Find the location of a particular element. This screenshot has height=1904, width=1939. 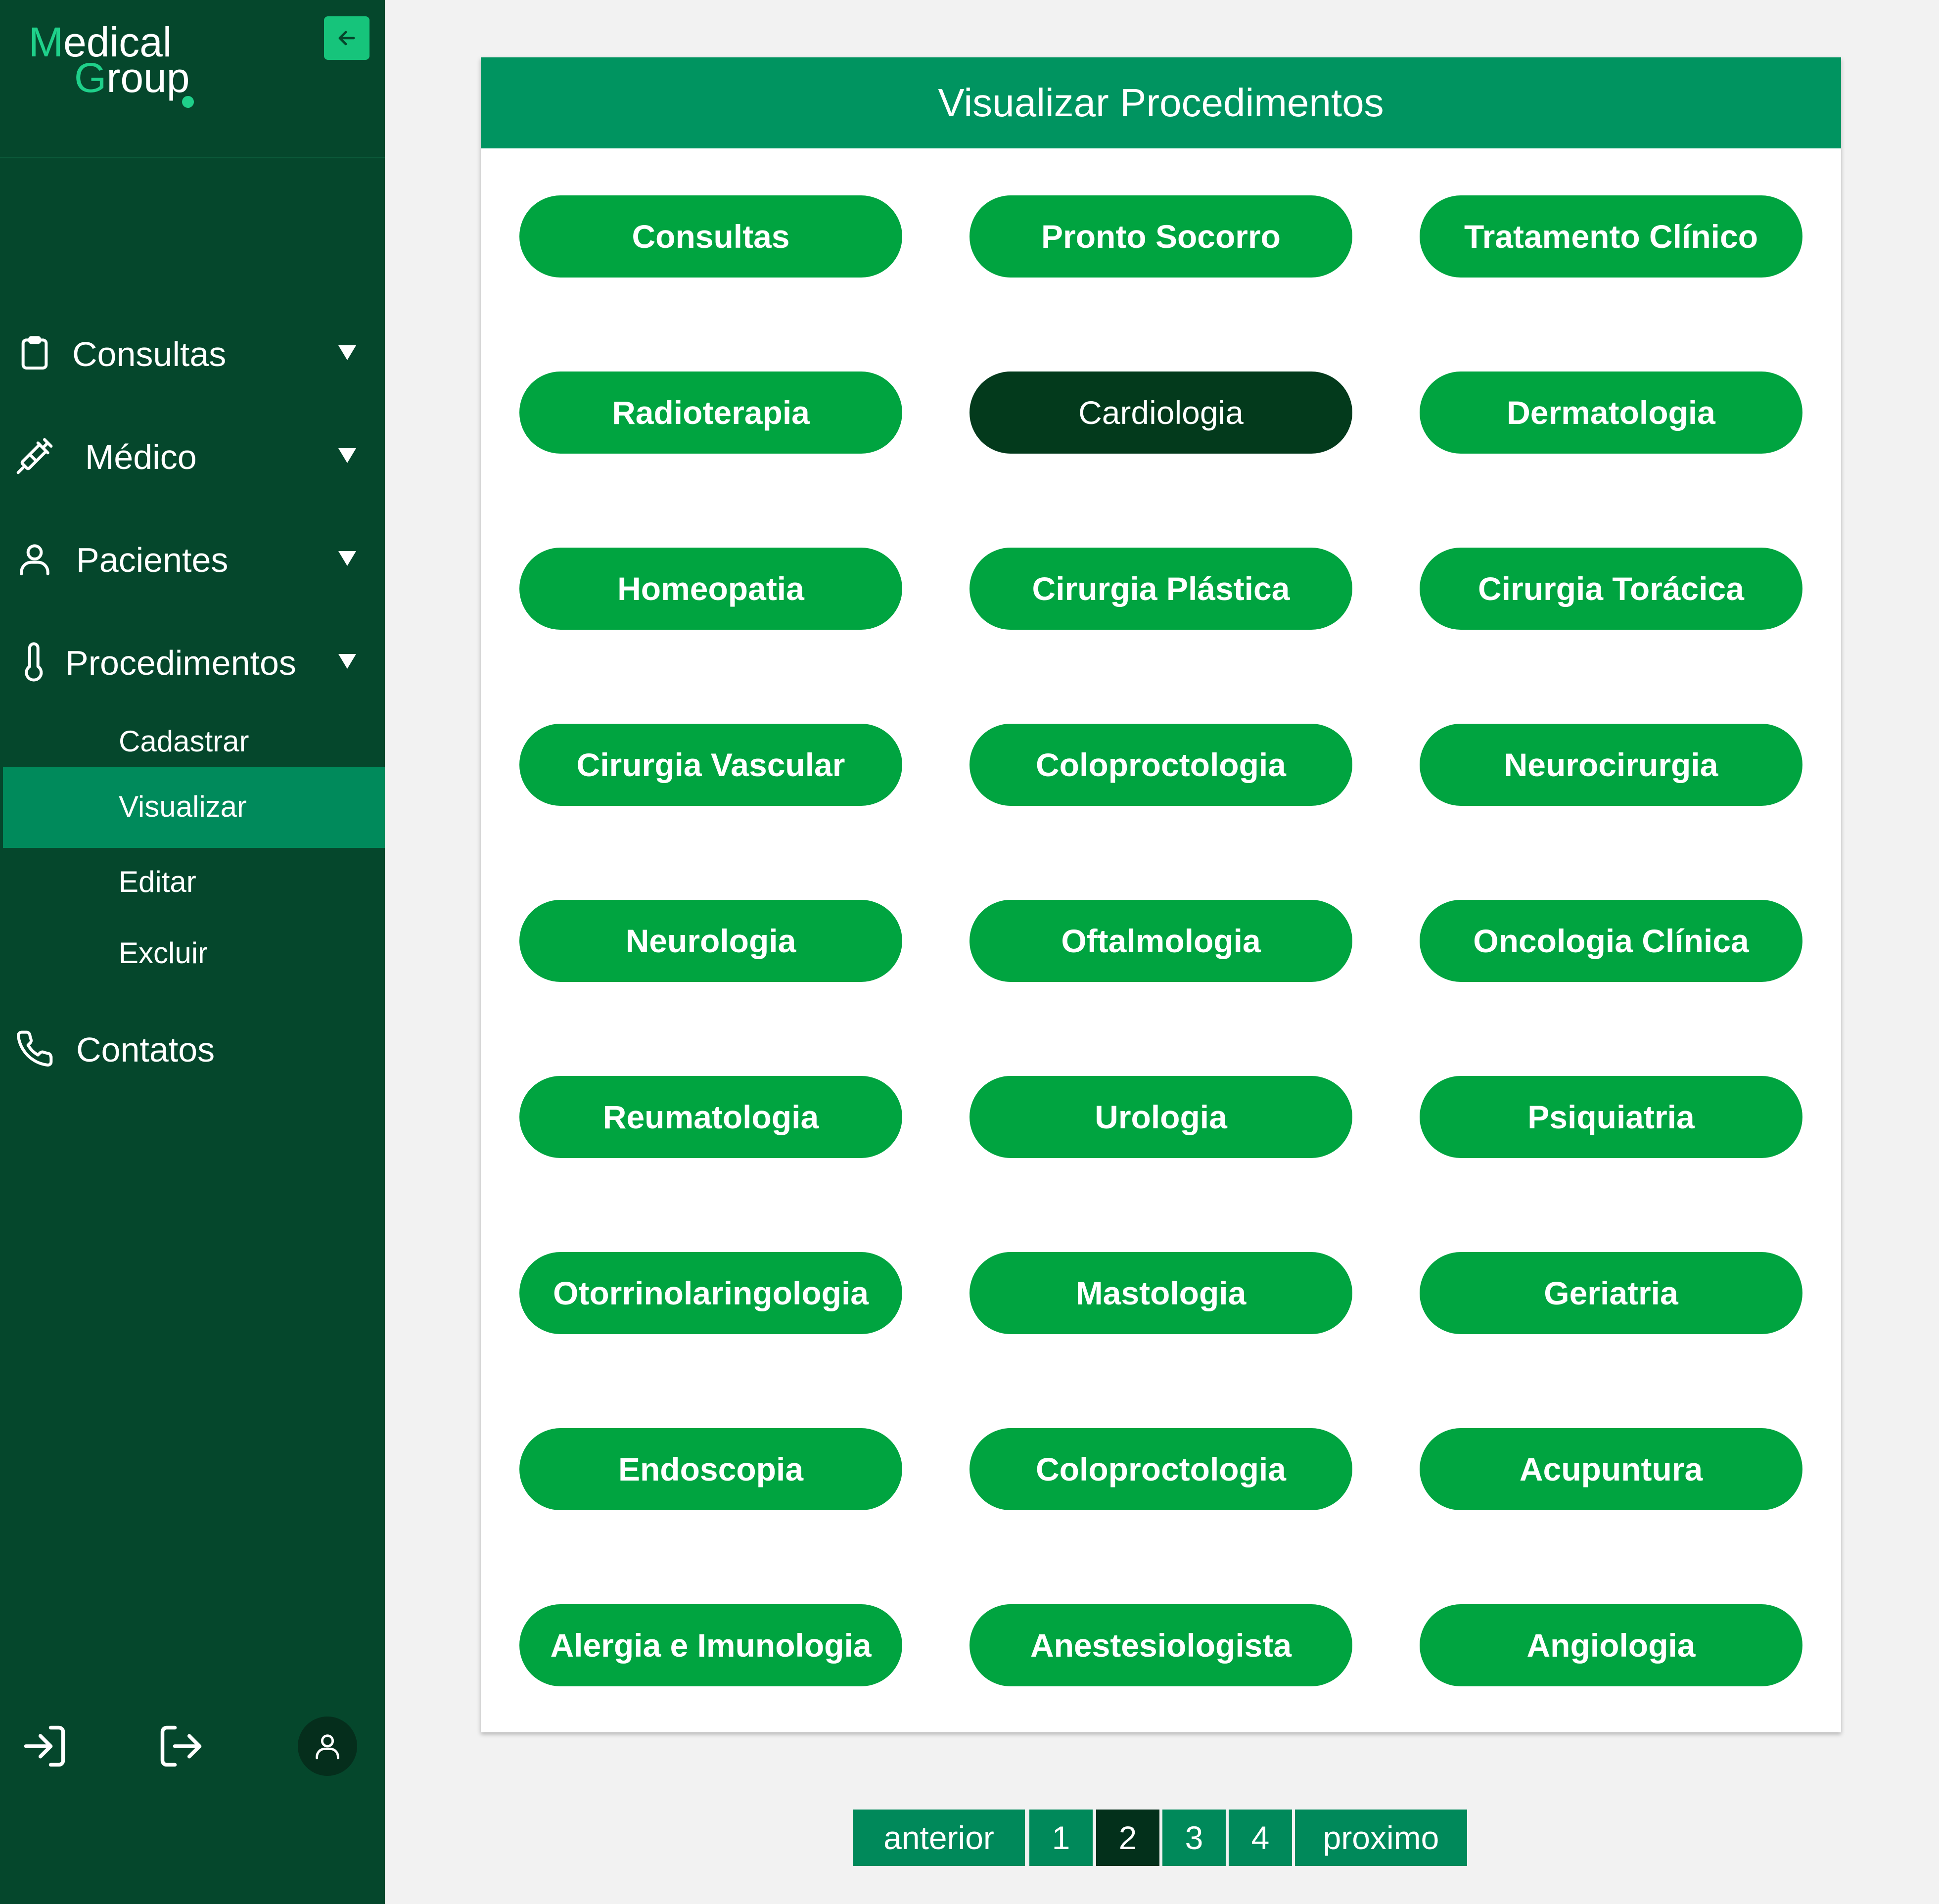

logo-dot is located at coordinates (188, 102).